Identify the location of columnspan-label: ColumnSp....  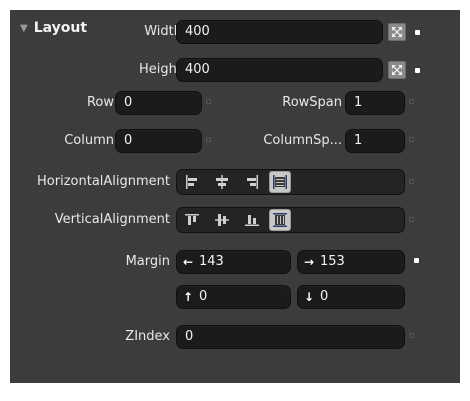
(302, 140).